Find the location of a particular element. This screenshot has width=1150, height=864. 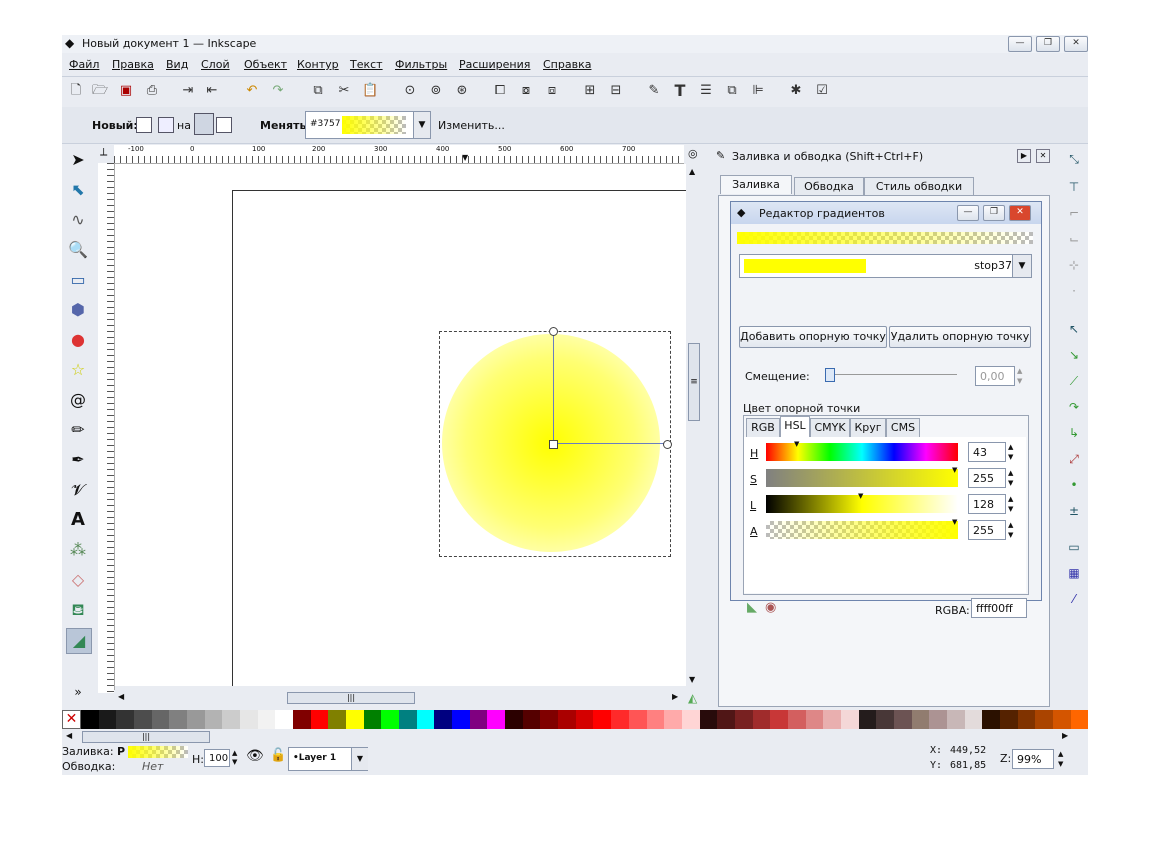

dialog-maximize-button: ❐ is located at coordinates (994, 213).